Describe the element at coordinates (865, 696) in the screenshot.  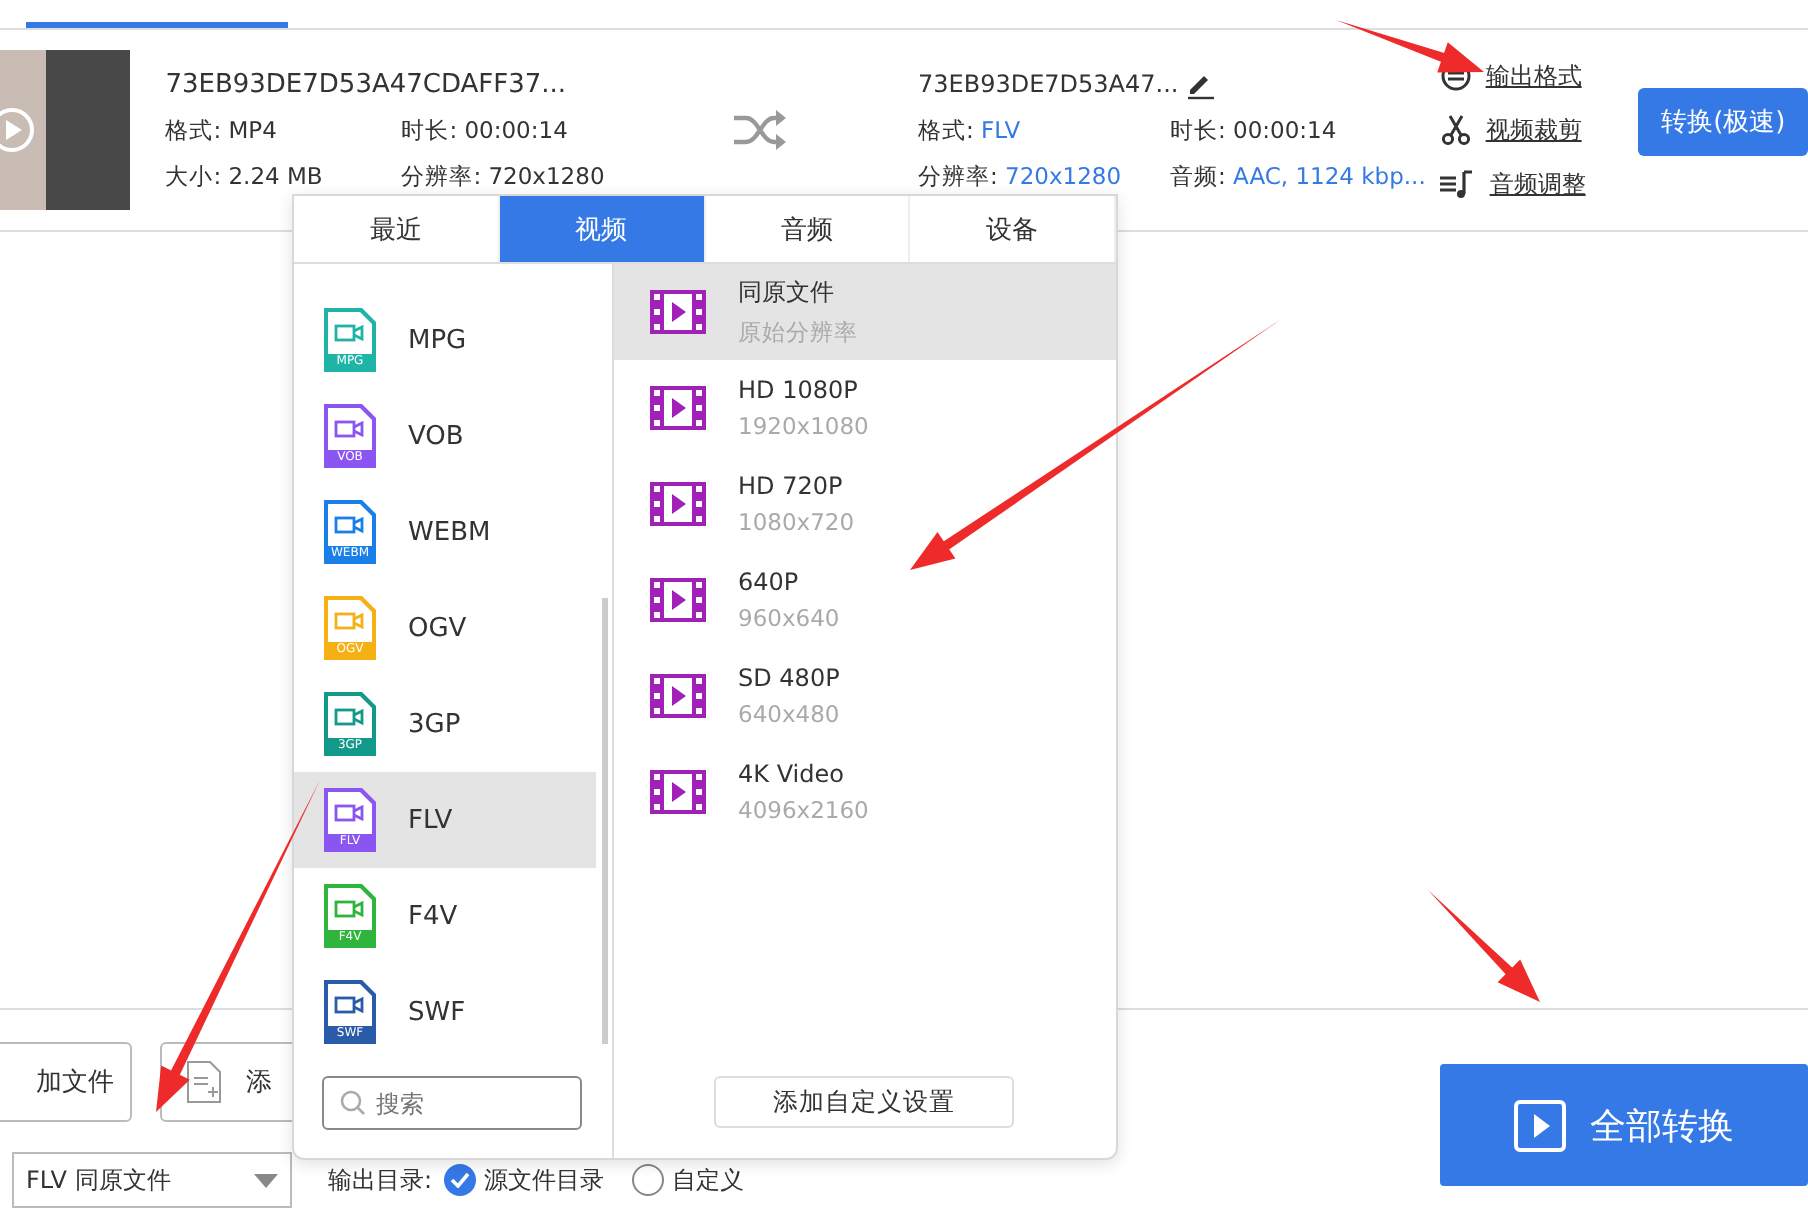
I see `preset-item: SD 480P 640x480` at that location.